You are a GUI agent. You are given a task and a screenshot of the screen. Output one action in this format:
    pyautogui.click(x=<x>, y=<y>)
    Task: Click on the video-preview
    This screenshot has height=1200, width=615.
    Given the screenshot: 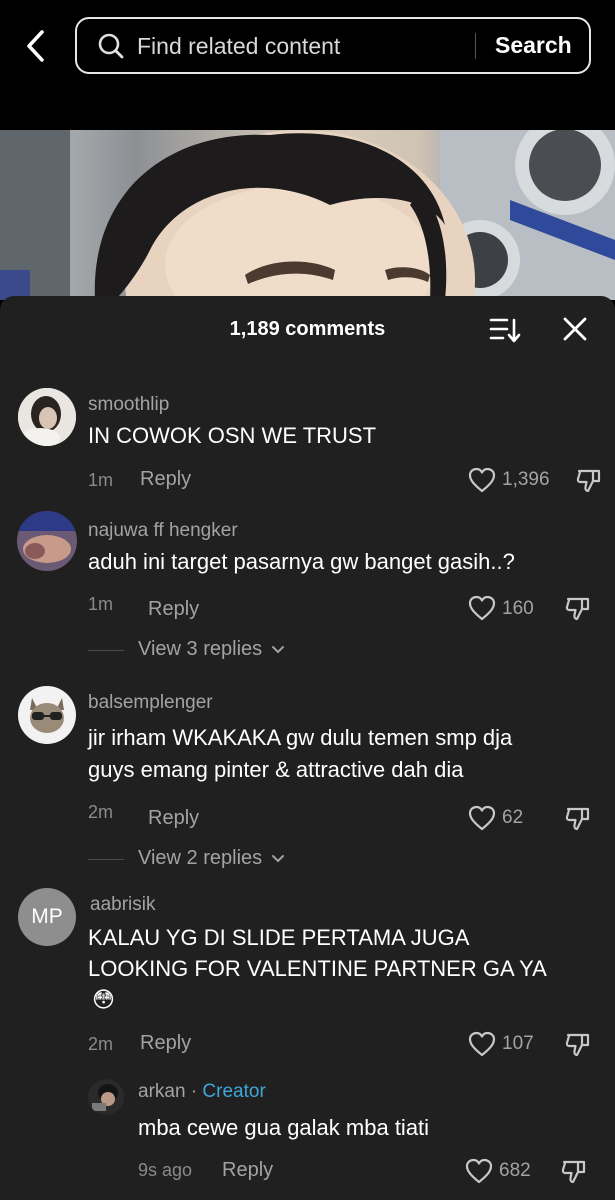 What is the action you would take?
    pyautogui.click(x=307, y=215)
    